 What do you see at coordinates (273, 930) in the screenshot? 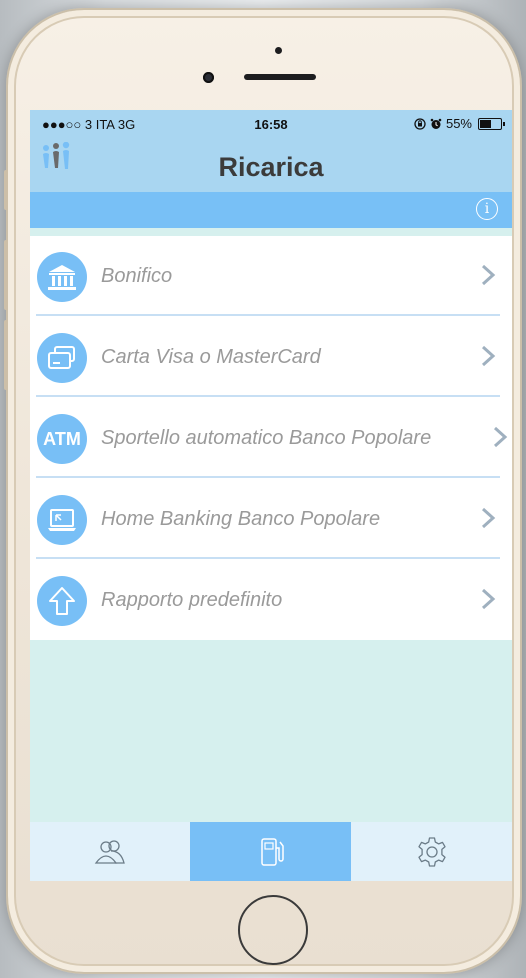
I see `home-button` at bounding box center [273, 930].